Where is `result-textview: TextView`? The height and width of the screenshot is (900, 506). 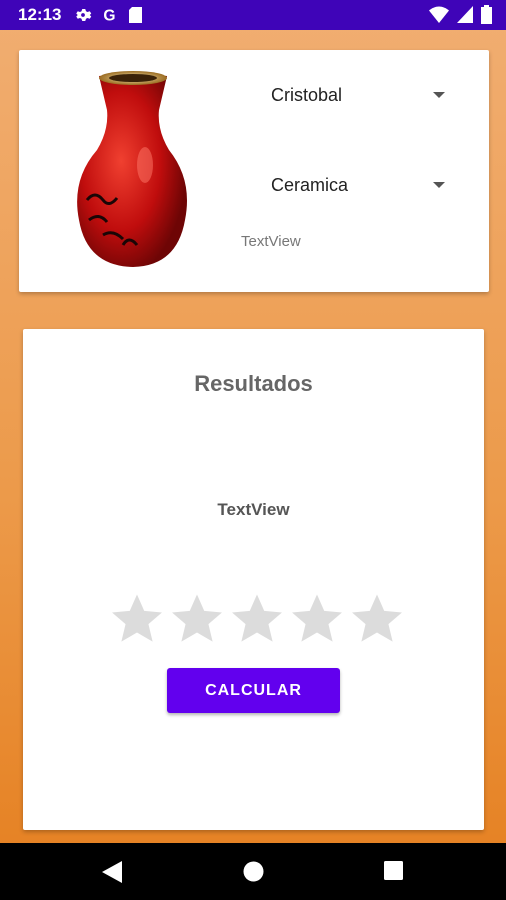
result-textview: TextView is located at coordinates (253, 509).